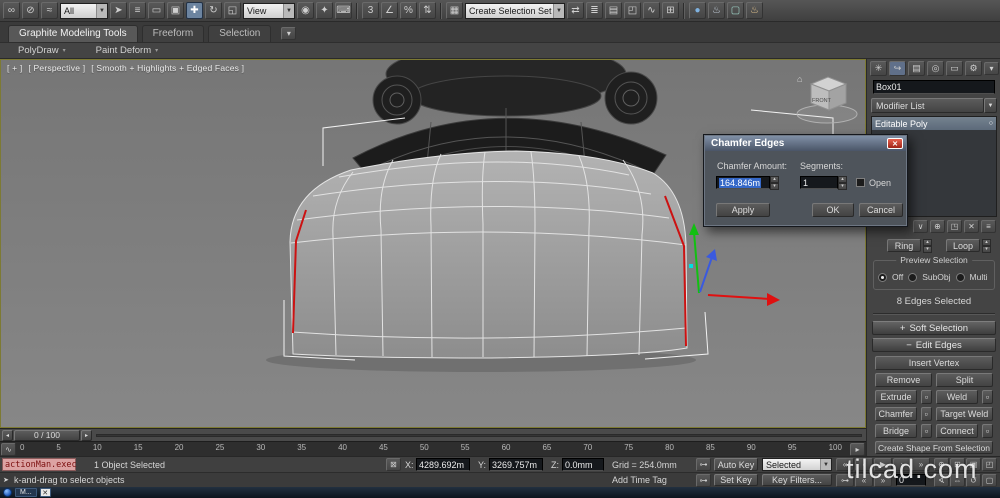  I want to click on remove-modifier-icon: ✕, so click(971, 226).